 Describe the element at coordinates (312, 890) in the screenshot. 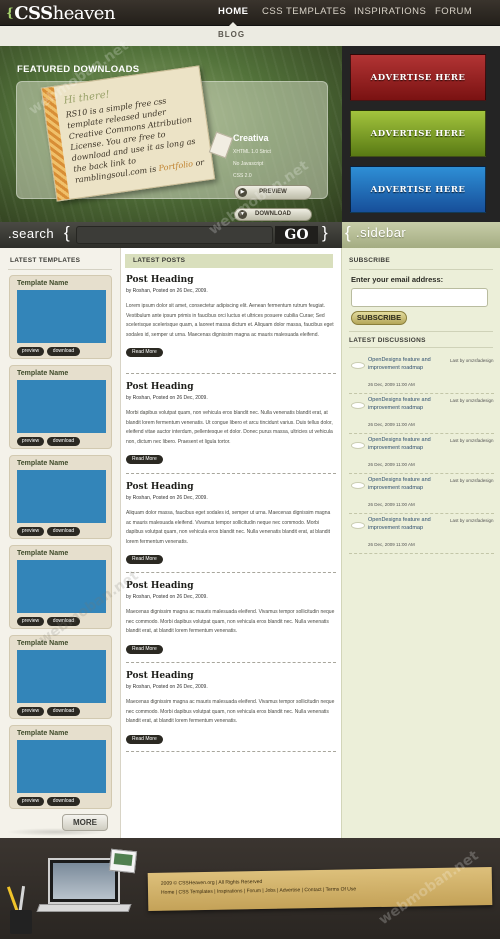

I see `footer-link-contact: Contact` at that location.